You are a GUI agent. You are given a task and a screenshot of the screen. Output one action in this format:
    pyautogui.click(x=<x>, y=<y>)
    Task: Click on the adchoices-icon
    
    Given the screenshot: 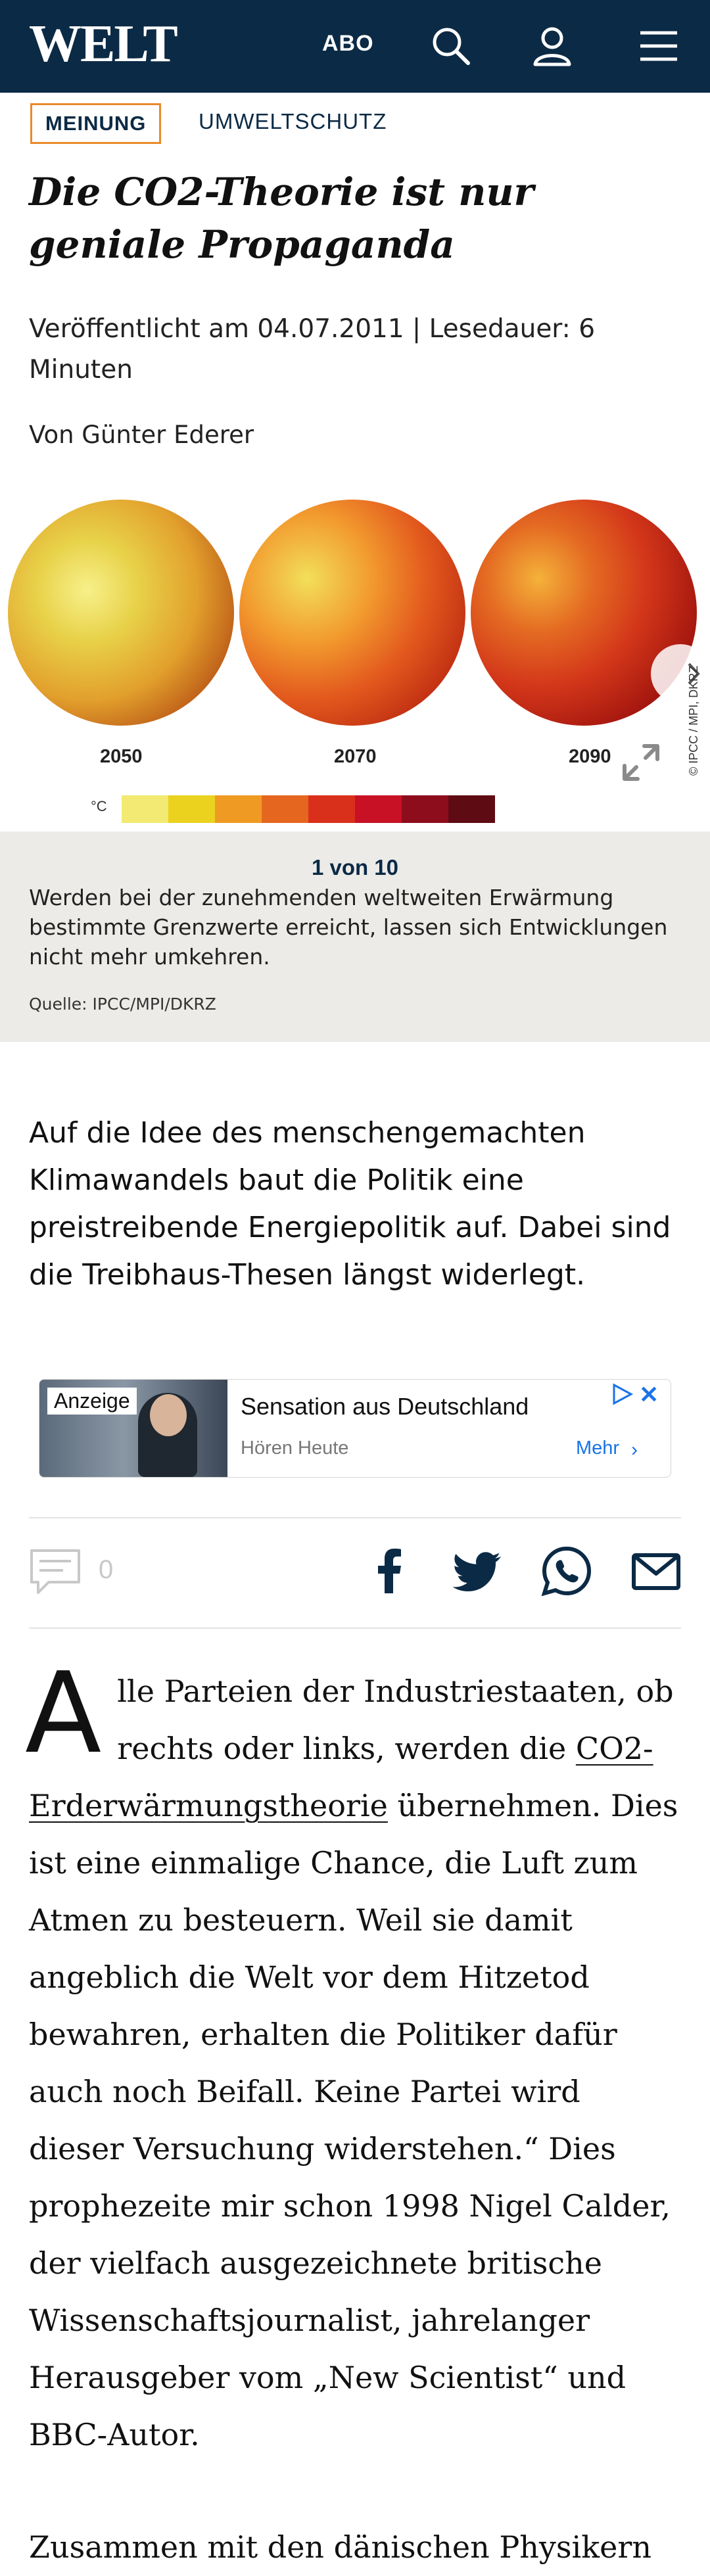 What is the action you would take?
    pyautogui.click(x=622, y=1394)
    